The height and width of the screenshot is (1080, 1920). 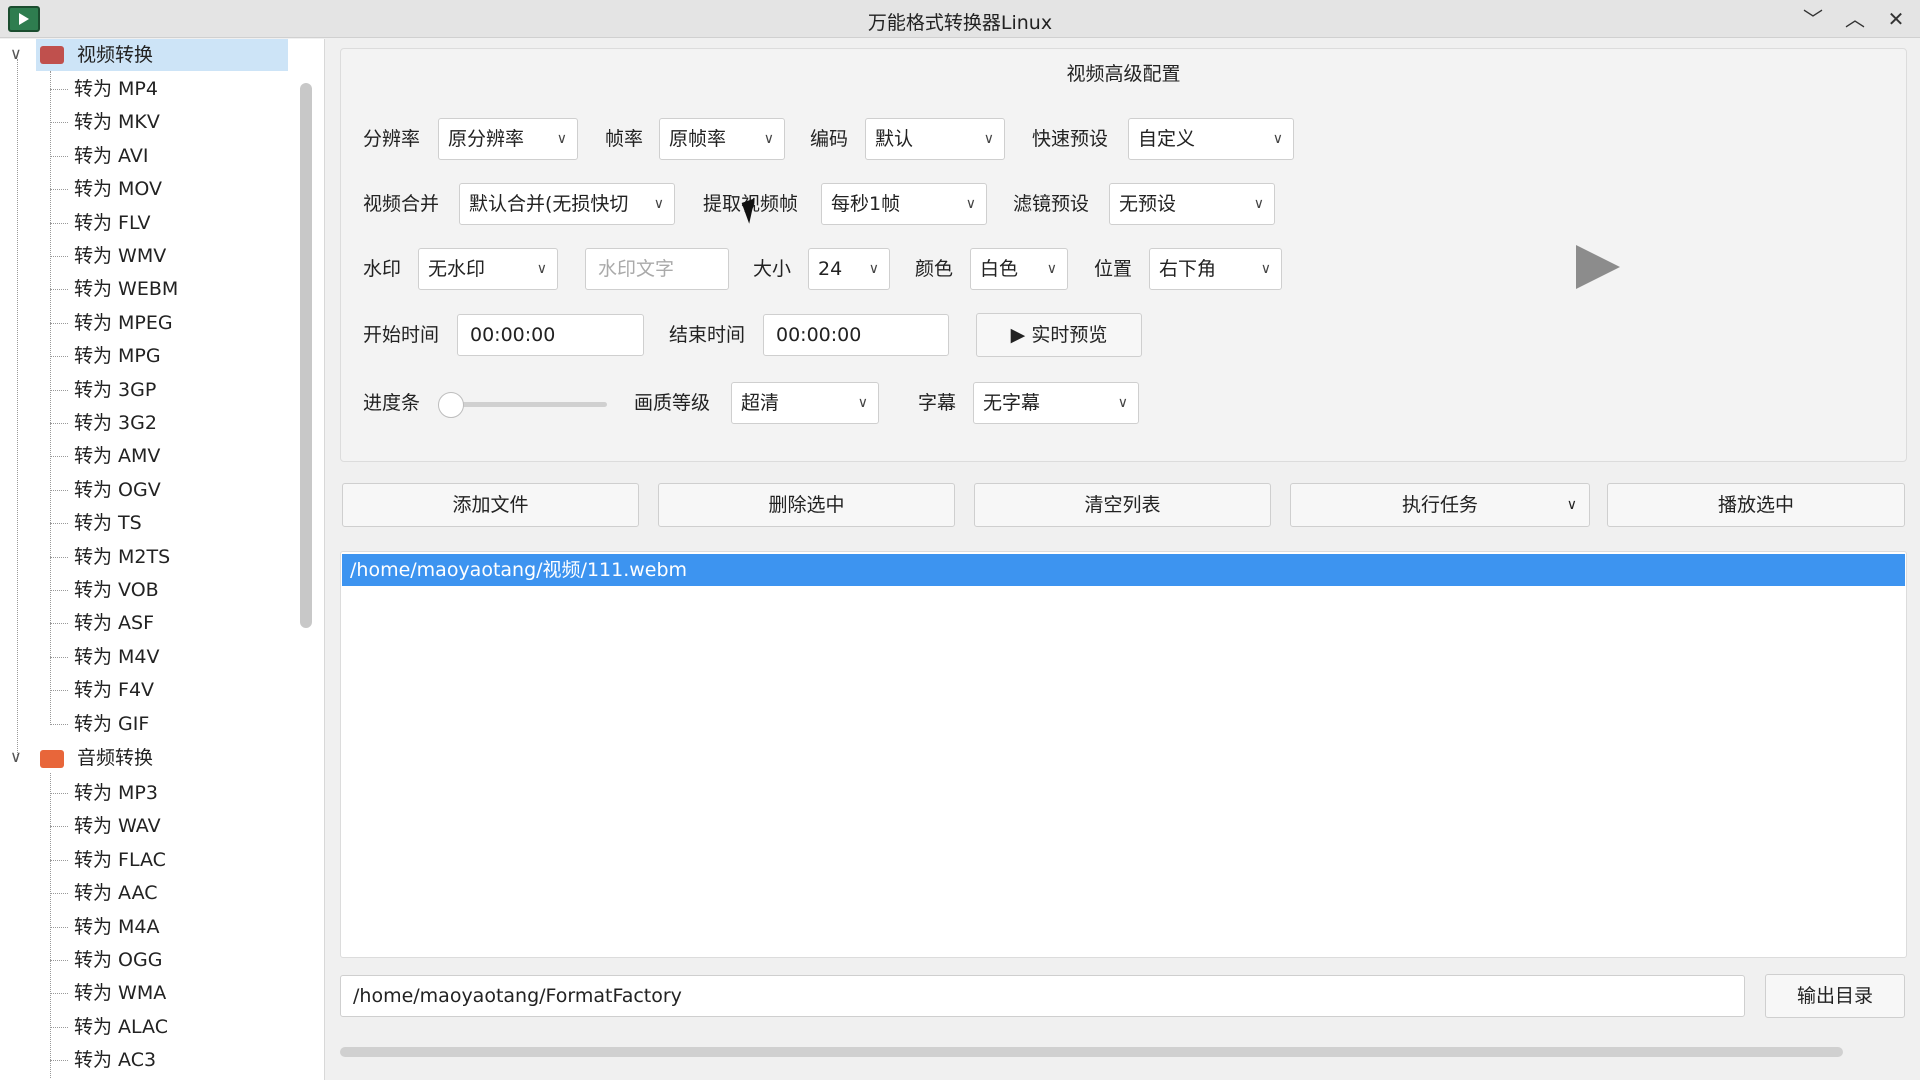 What do you see at coordinates (1835, 996) in the screenshot?
I see `output-dir-button: 输出目录` at bounding box center [1835, 996].